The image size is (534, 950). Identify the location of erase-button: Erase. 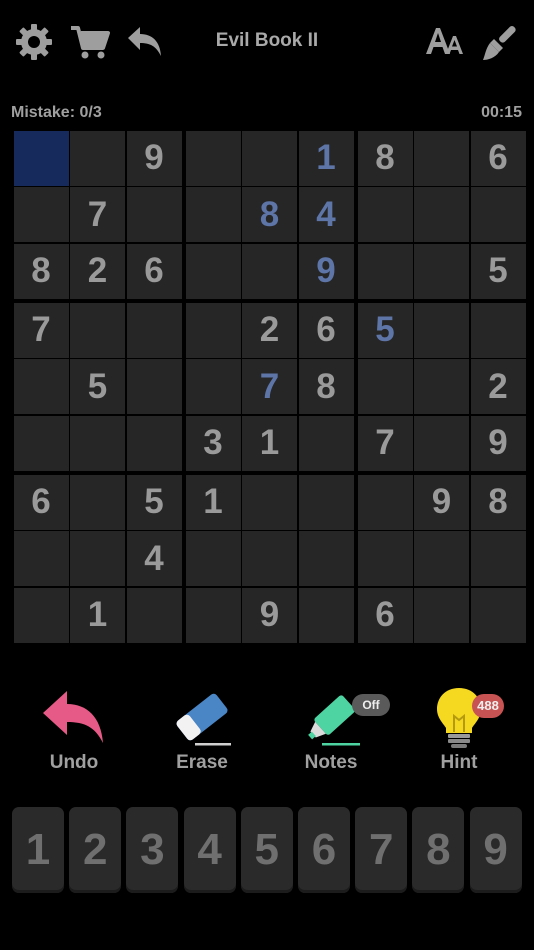
(202, 730).